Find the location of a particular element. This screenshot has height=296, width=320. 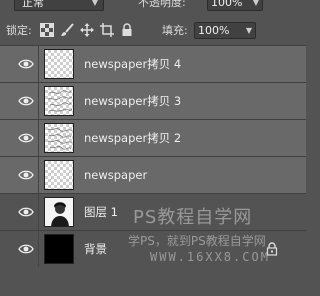

lock-position-icon is located at coordinates (87, 30).